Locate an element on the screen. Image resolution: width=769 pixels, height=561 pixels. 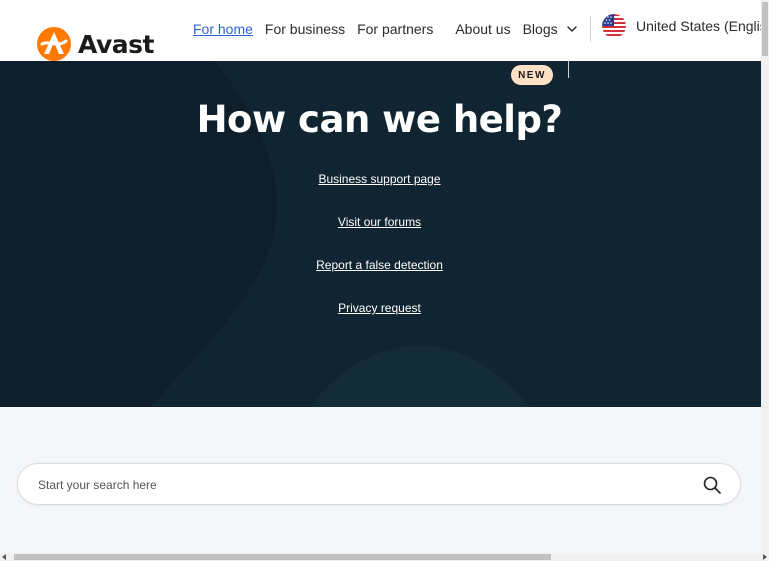
brand-name: Avast is located at coordinates (116, 44).